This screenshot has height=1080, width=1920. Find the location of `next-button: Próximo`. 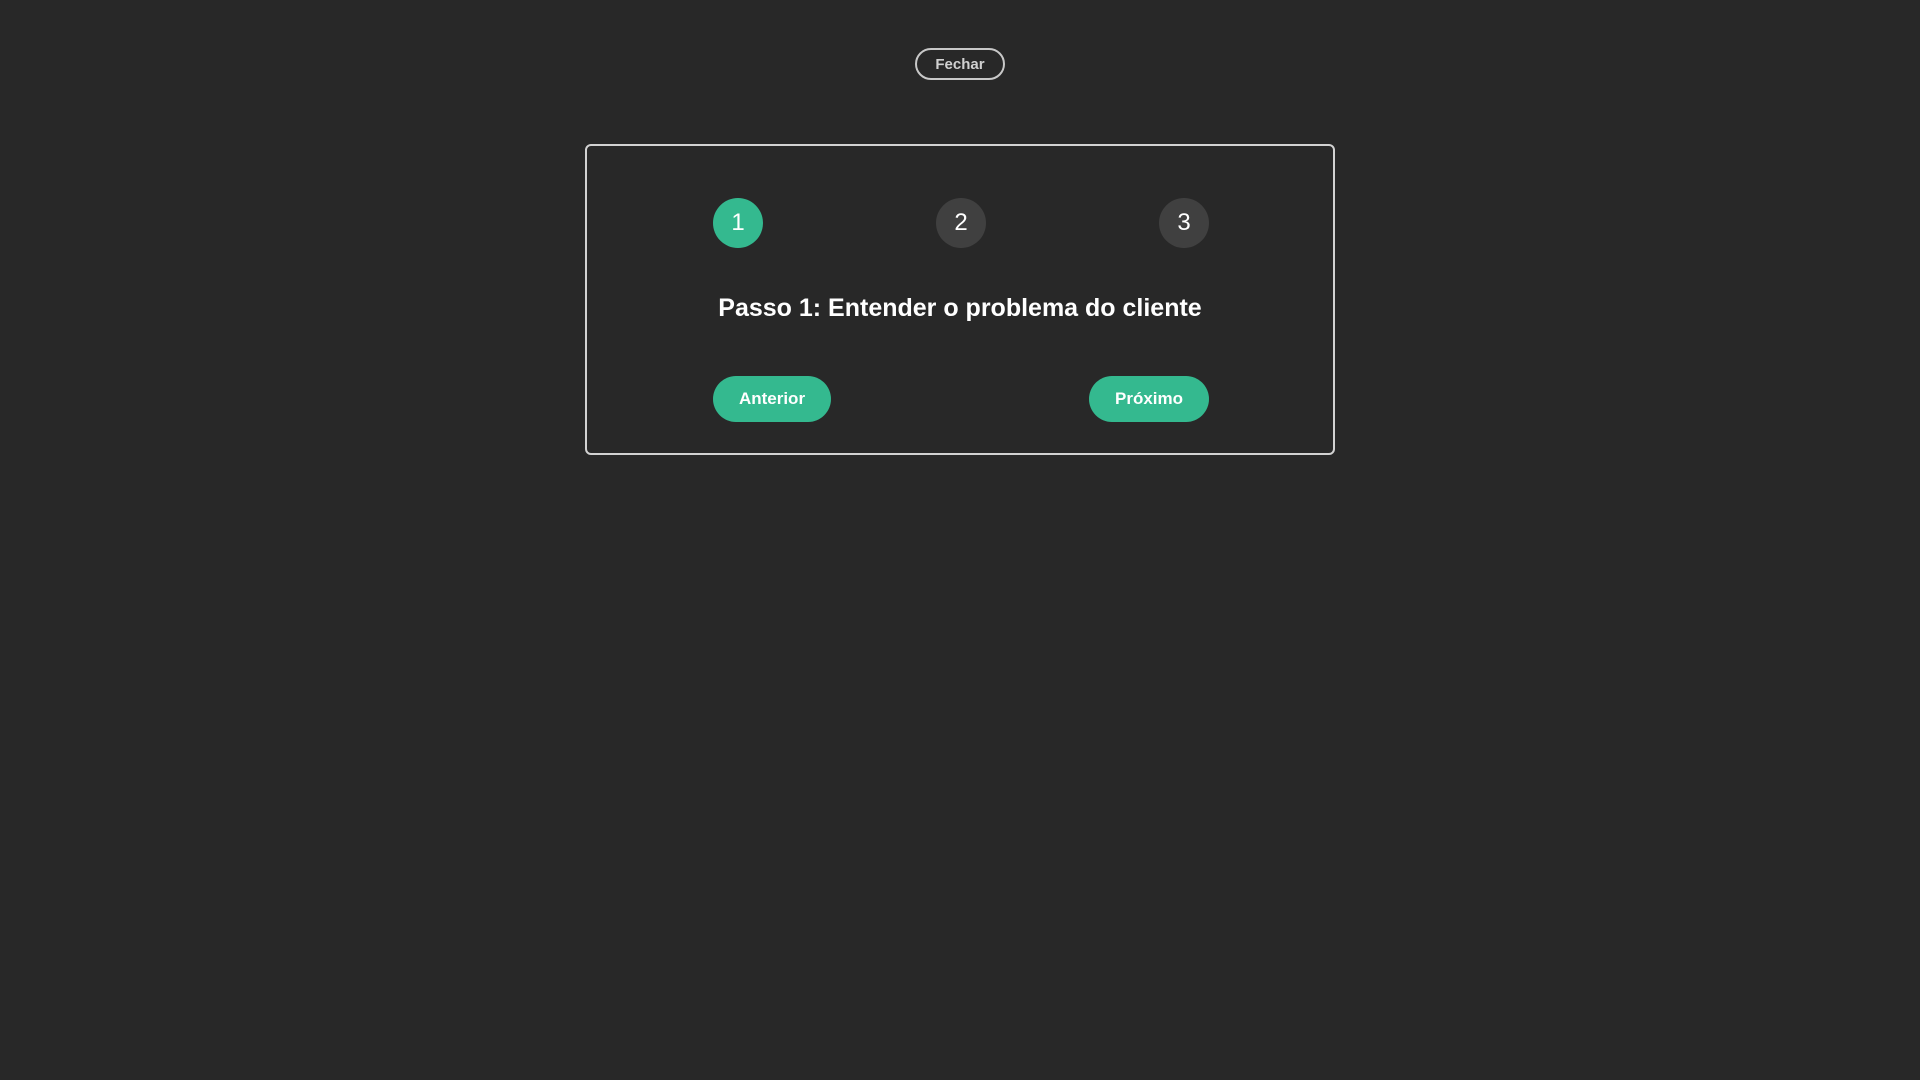

next-button: Próximo is located at coordinates (1149, 399).